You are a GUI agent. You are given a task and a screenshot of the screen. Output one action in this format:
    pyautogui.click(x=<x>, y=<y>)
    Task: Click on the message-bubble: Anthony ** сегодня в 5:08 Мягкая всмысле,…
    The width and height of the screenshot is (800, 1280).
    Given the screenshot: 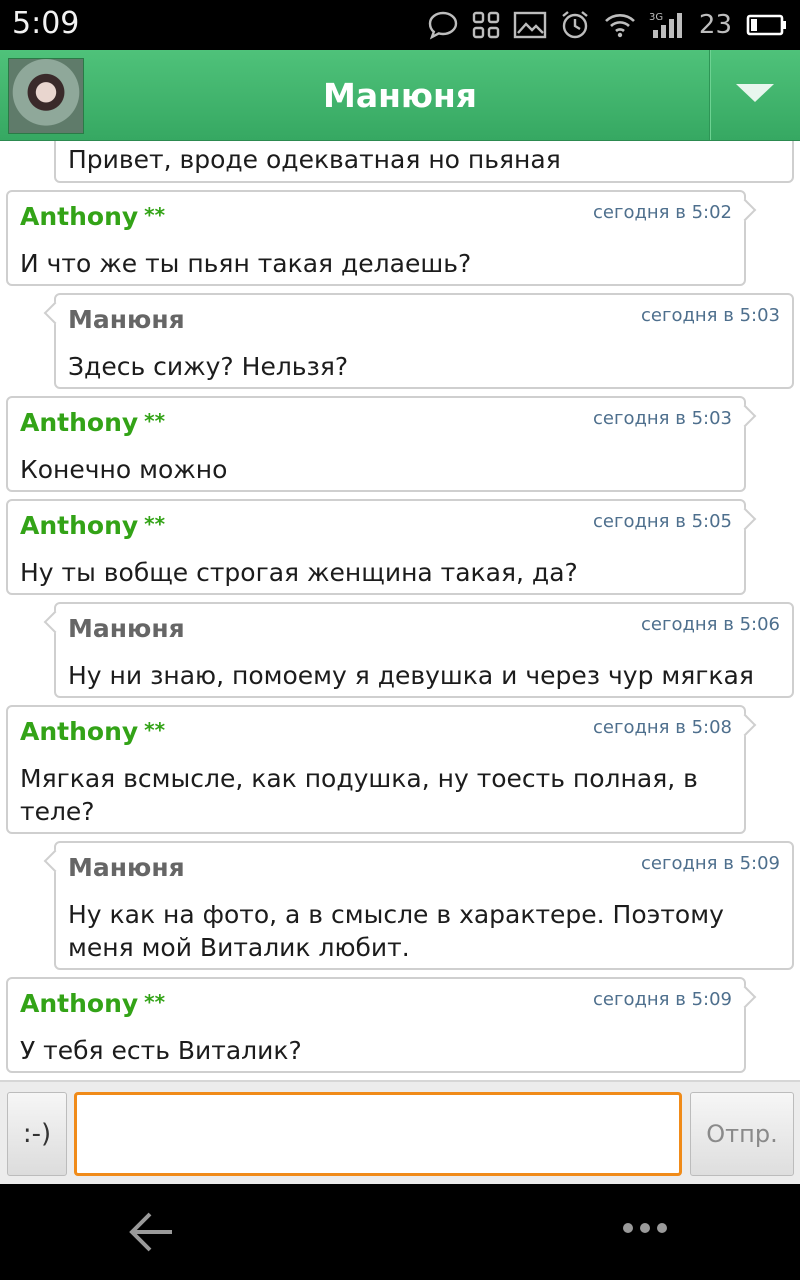 What is the action you would take?
    pyautogui.click(x=381, y=769)
    